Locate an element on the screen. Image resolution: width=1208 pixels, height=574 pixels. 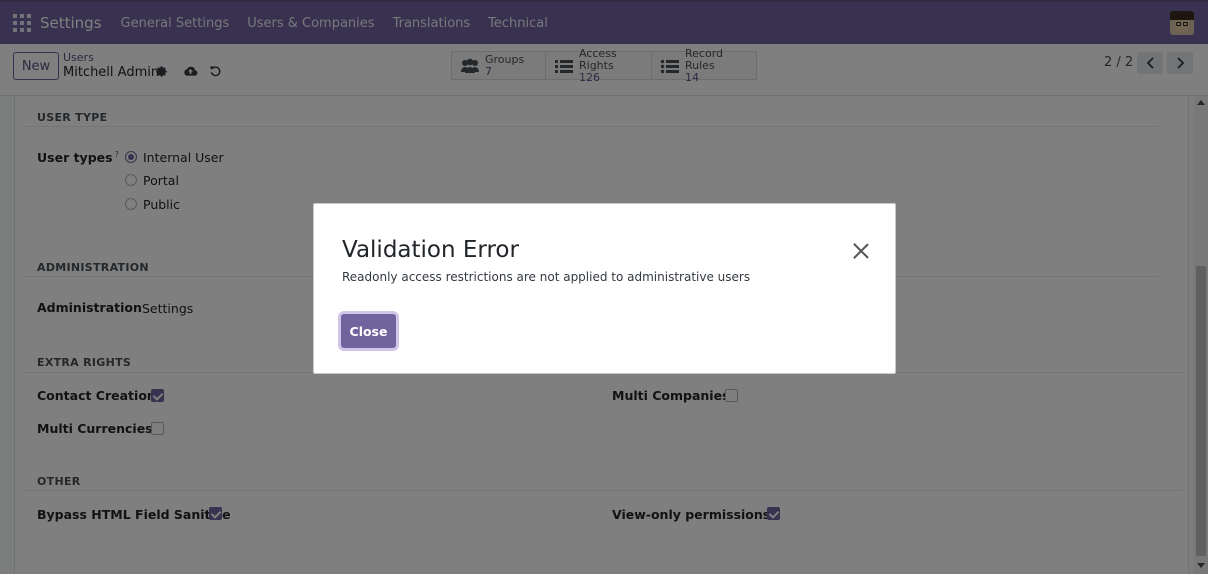
close-icon is located at coordinates (861, 251).